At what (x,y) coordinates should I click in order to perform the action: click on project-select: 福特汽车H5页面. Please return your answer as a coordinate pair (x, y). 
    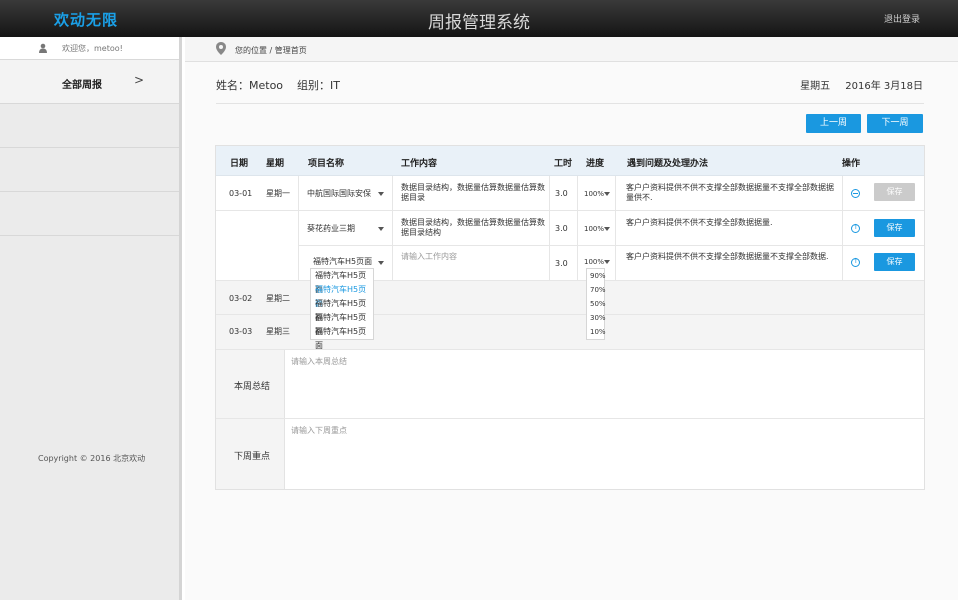
    Looking at the image, I should click on (342, 262).